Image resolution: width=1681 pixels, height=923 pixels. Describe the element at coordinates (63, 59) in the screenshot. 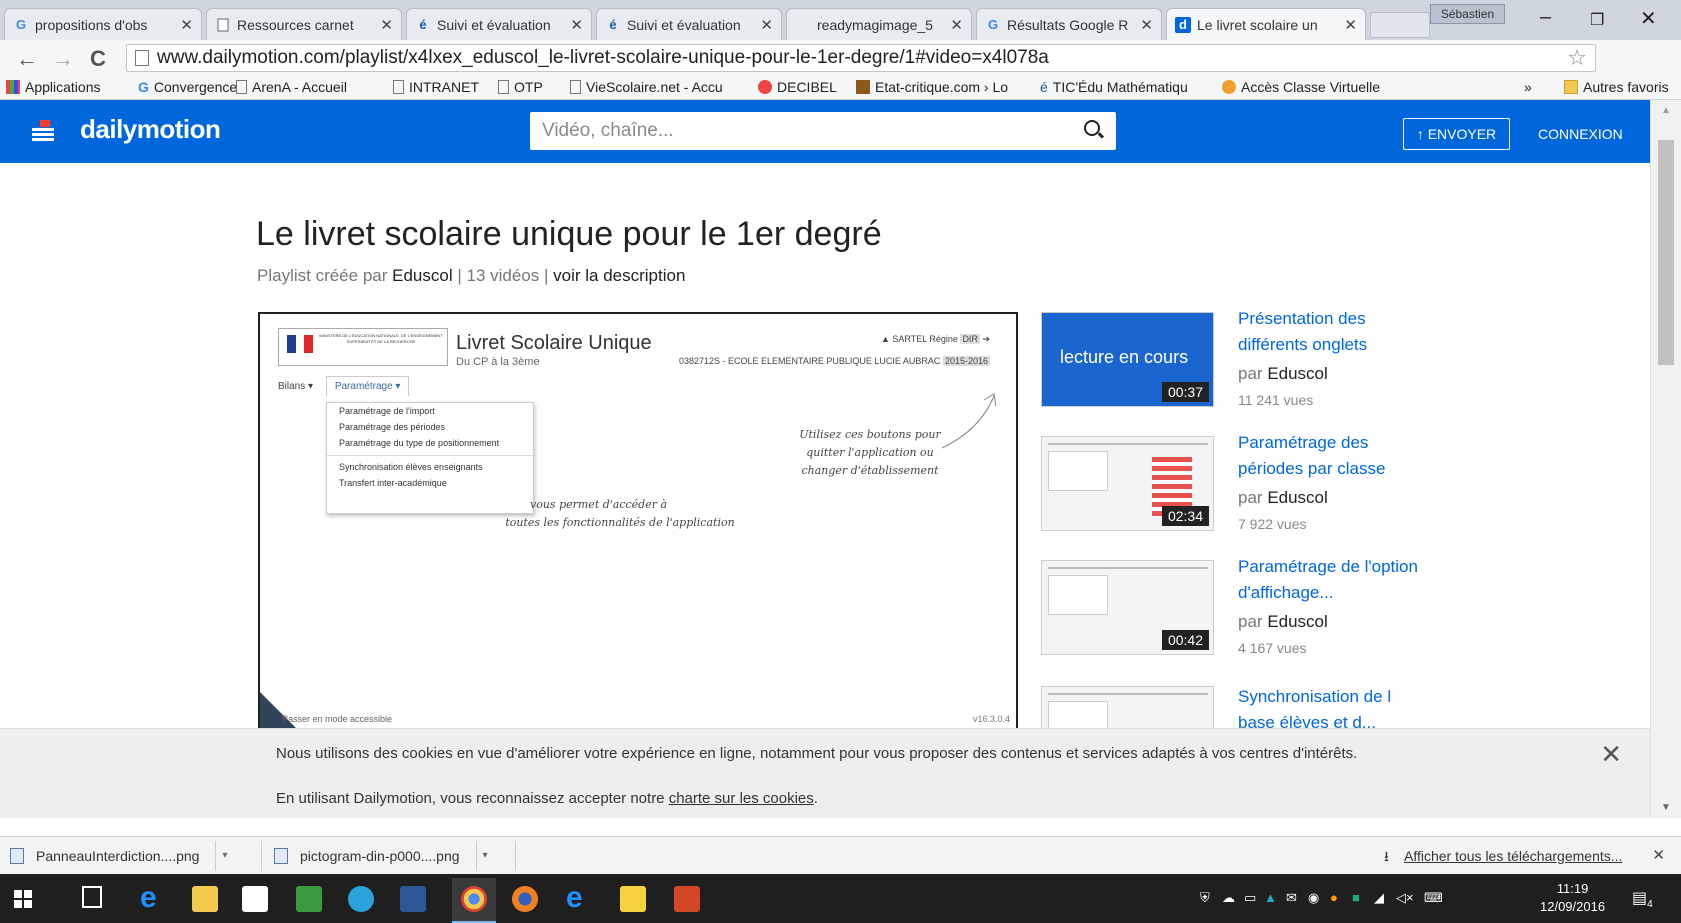

I see `forward-icon: →` at that location.